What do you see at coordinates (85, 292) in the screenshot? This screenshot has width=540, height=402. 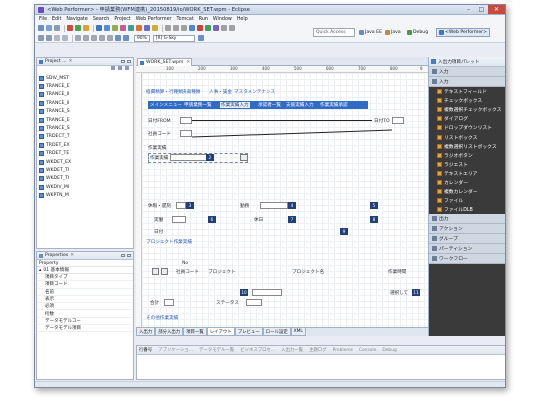 I see `property-row: 名前` at bounding box center [85, 292].